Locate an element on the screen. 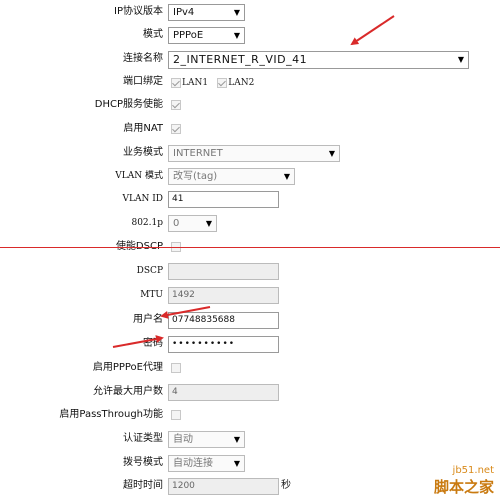  watermark-site: jb51.net is located at coordinates (473, 470).